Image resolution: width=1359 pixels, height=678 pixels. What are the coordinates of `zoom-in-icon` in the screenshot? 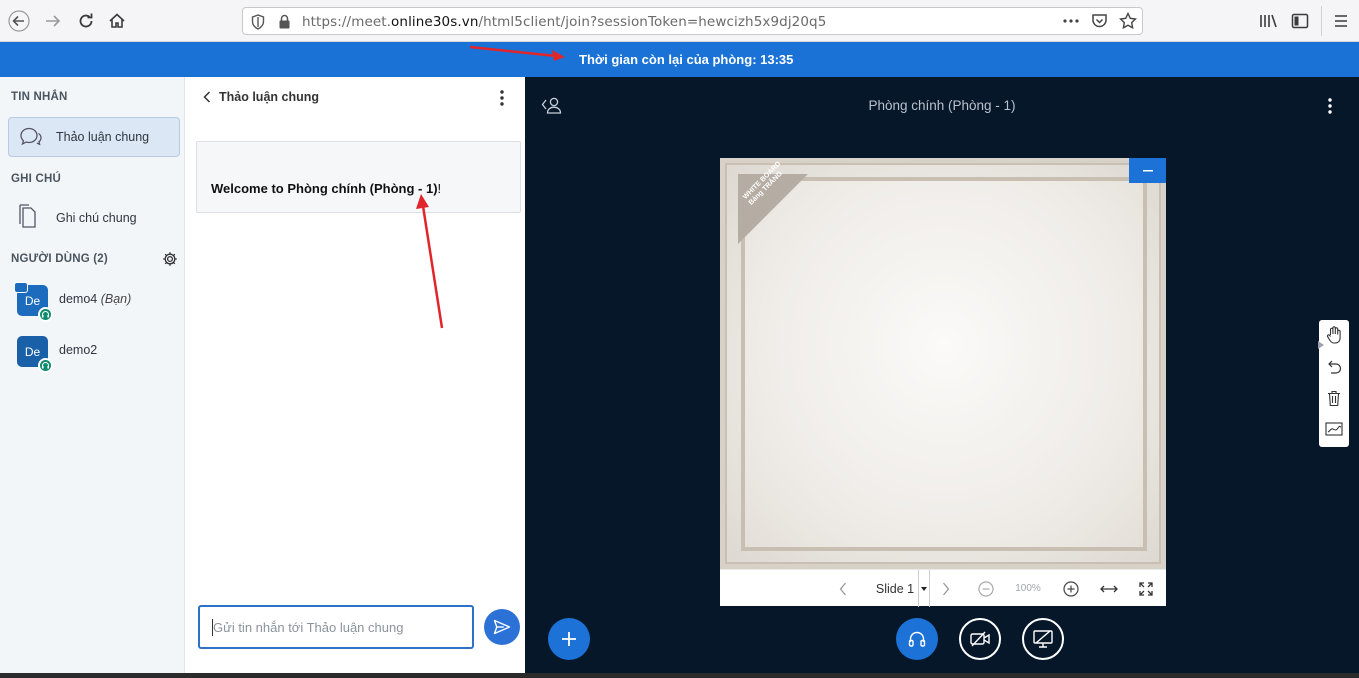 It's located at (1071, 588).